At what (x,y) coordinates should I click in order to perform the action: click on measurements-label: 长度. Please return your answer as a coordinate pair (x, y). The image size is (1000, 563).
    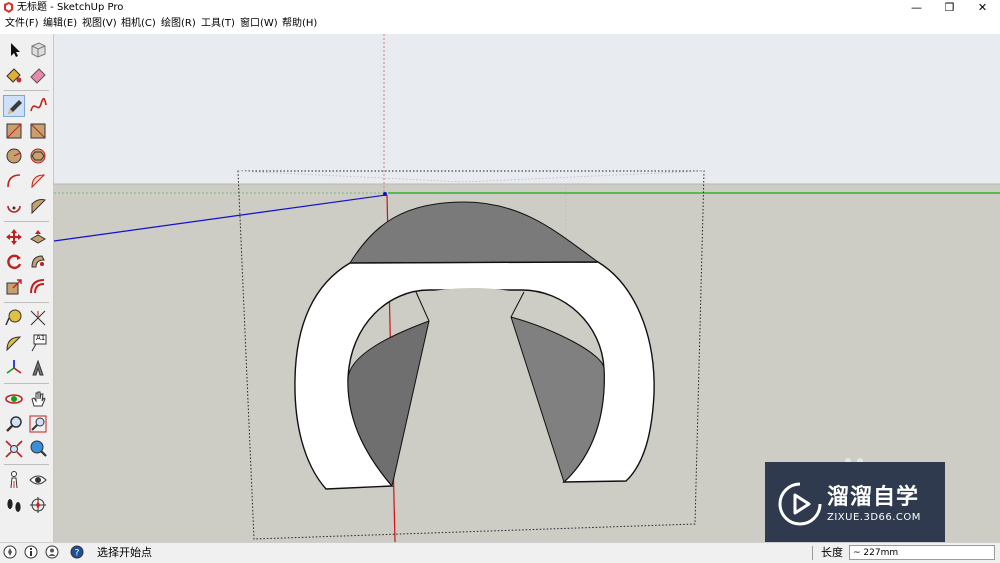
    Looking at the image, I should click on (832, 552).